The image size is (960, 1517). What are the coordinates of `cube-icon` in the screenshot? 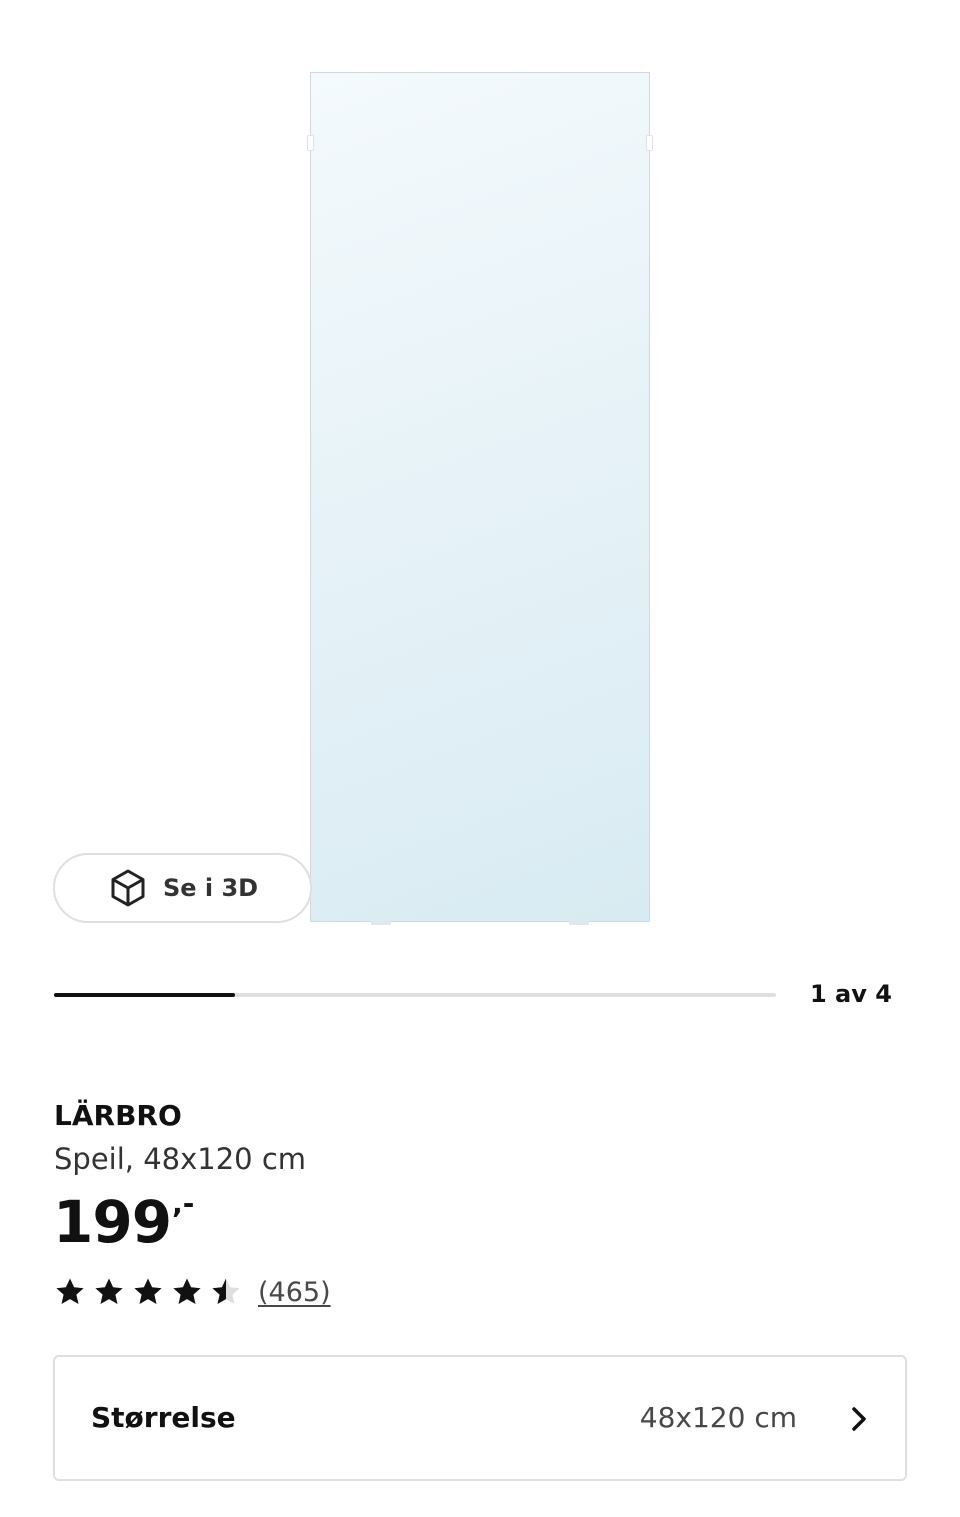 It's located at (128, 888).